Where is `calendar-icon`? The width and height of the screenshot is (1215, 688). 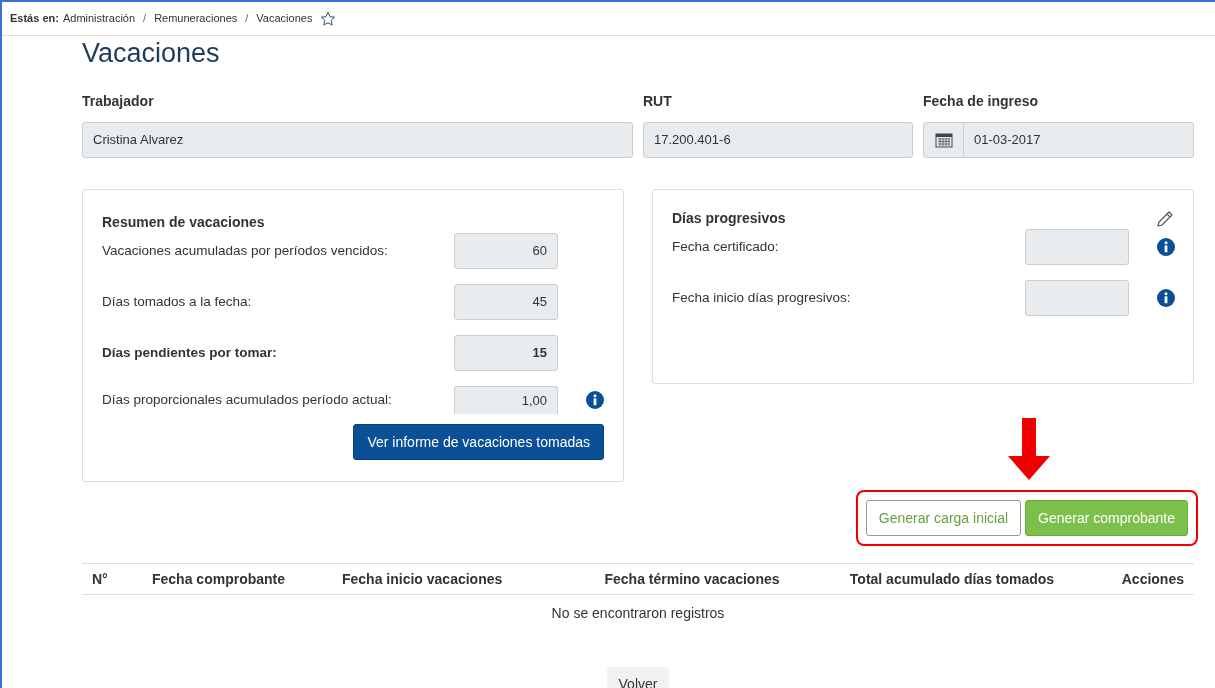
calendar-icon is located at coordinates (943, 140).